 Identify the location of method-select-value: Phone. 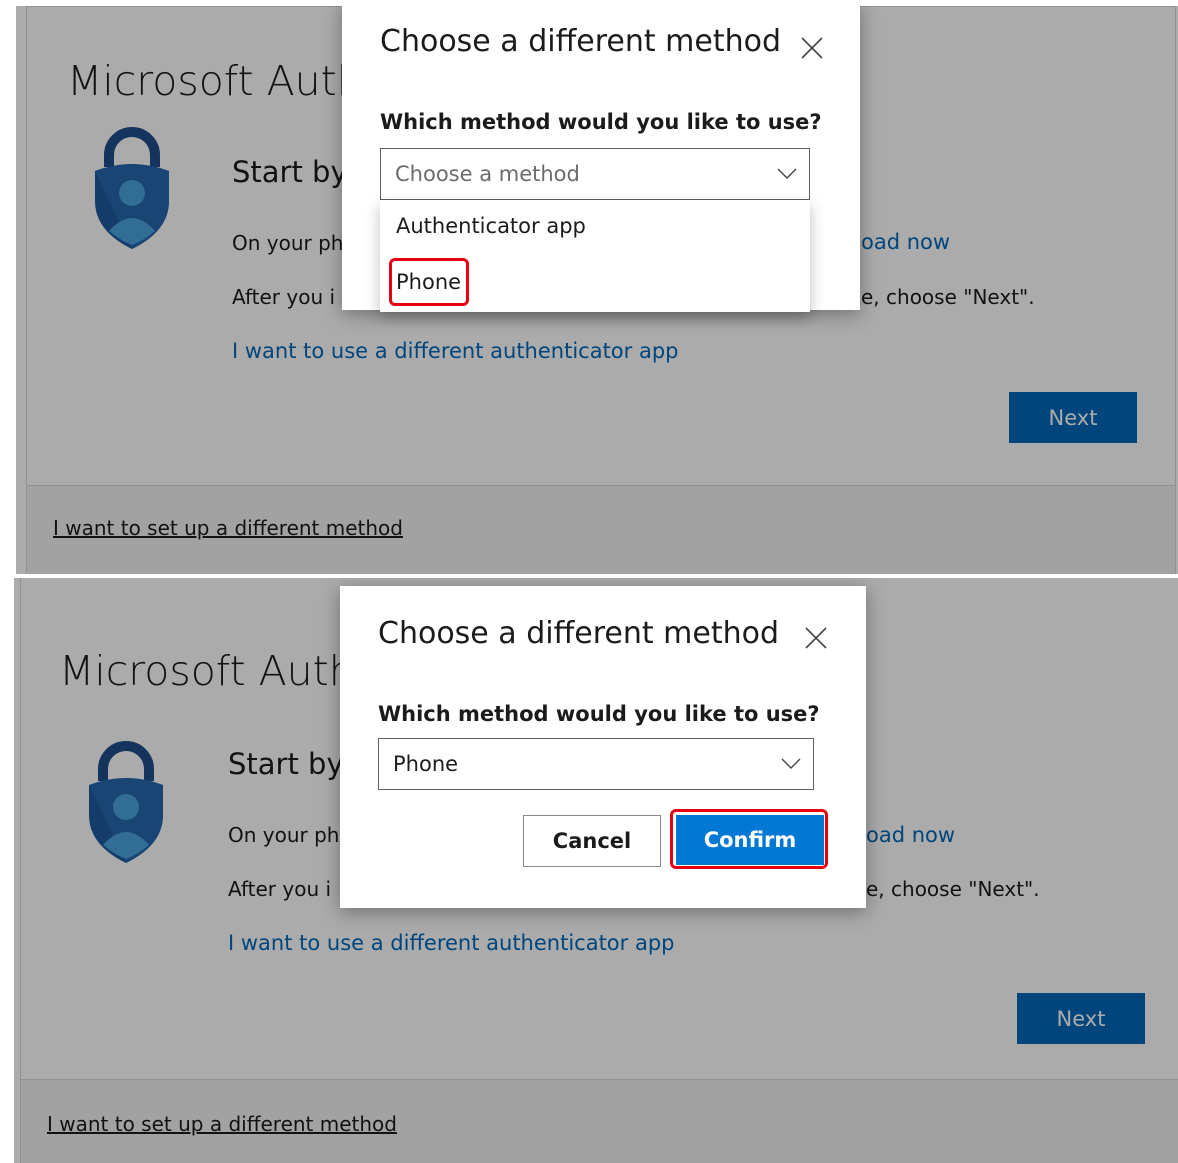
(426, 764).